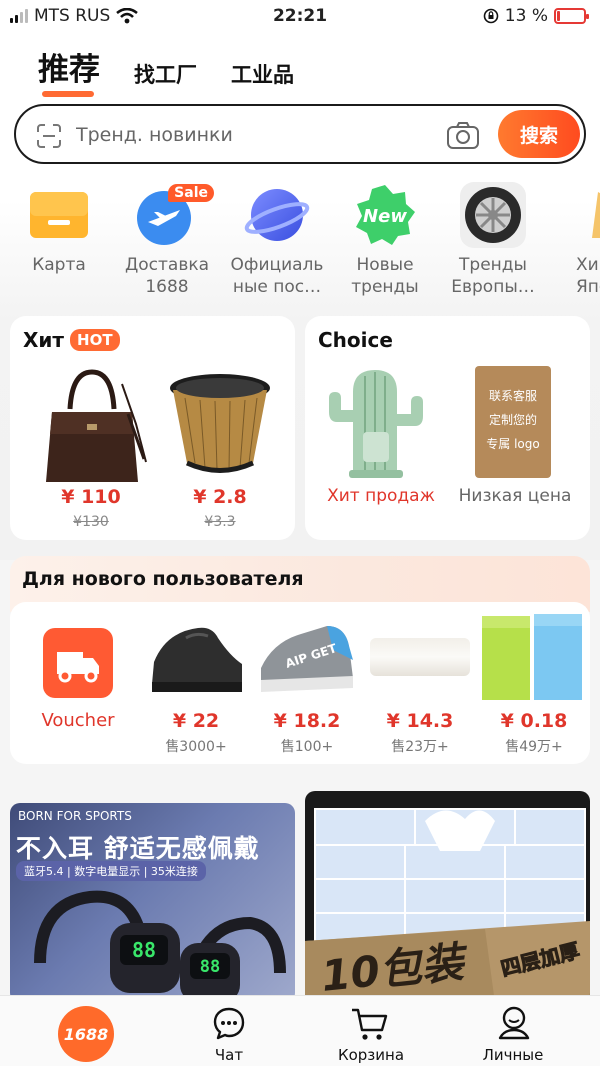 The width and height of the screenshot is (600, 1066). I want to click on battery-icon, so click(571, 16).